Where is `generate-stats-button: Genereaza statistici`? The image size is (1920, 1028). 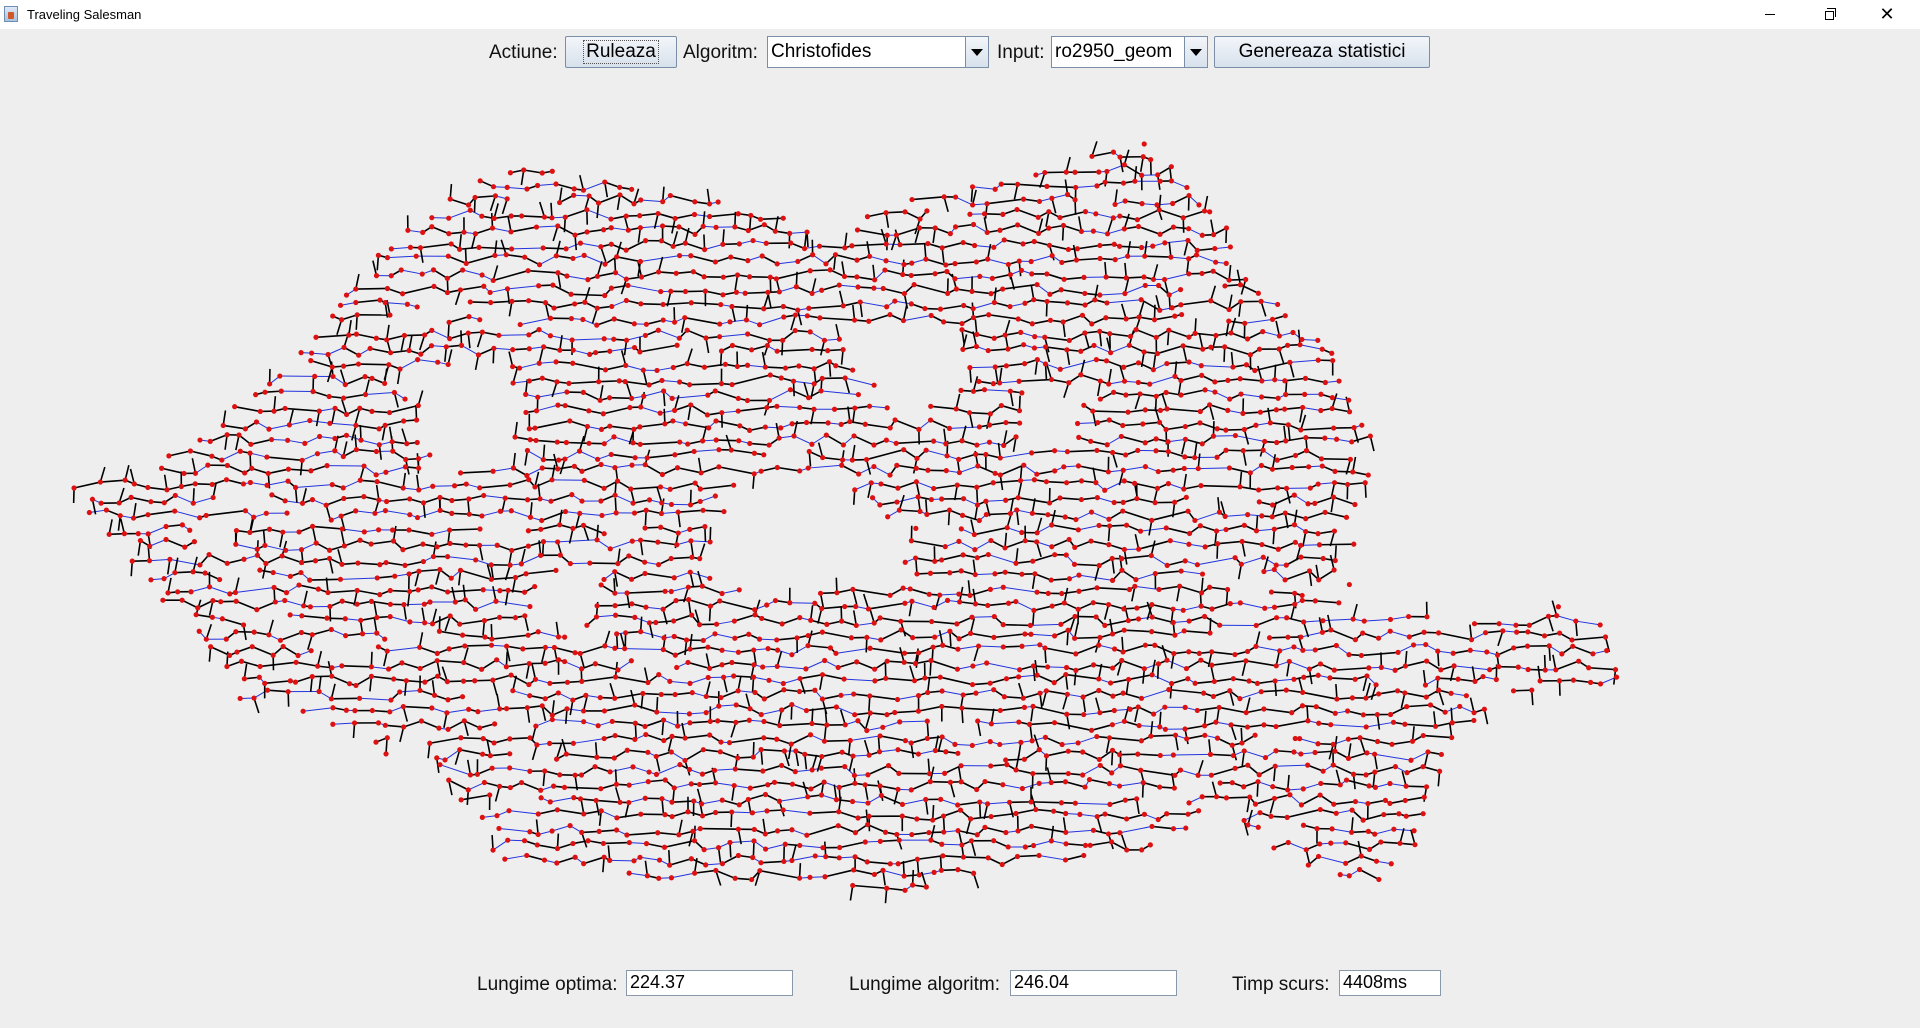 generate-stats-button: Genereaza statistici is located at coordinates (1322, 52).